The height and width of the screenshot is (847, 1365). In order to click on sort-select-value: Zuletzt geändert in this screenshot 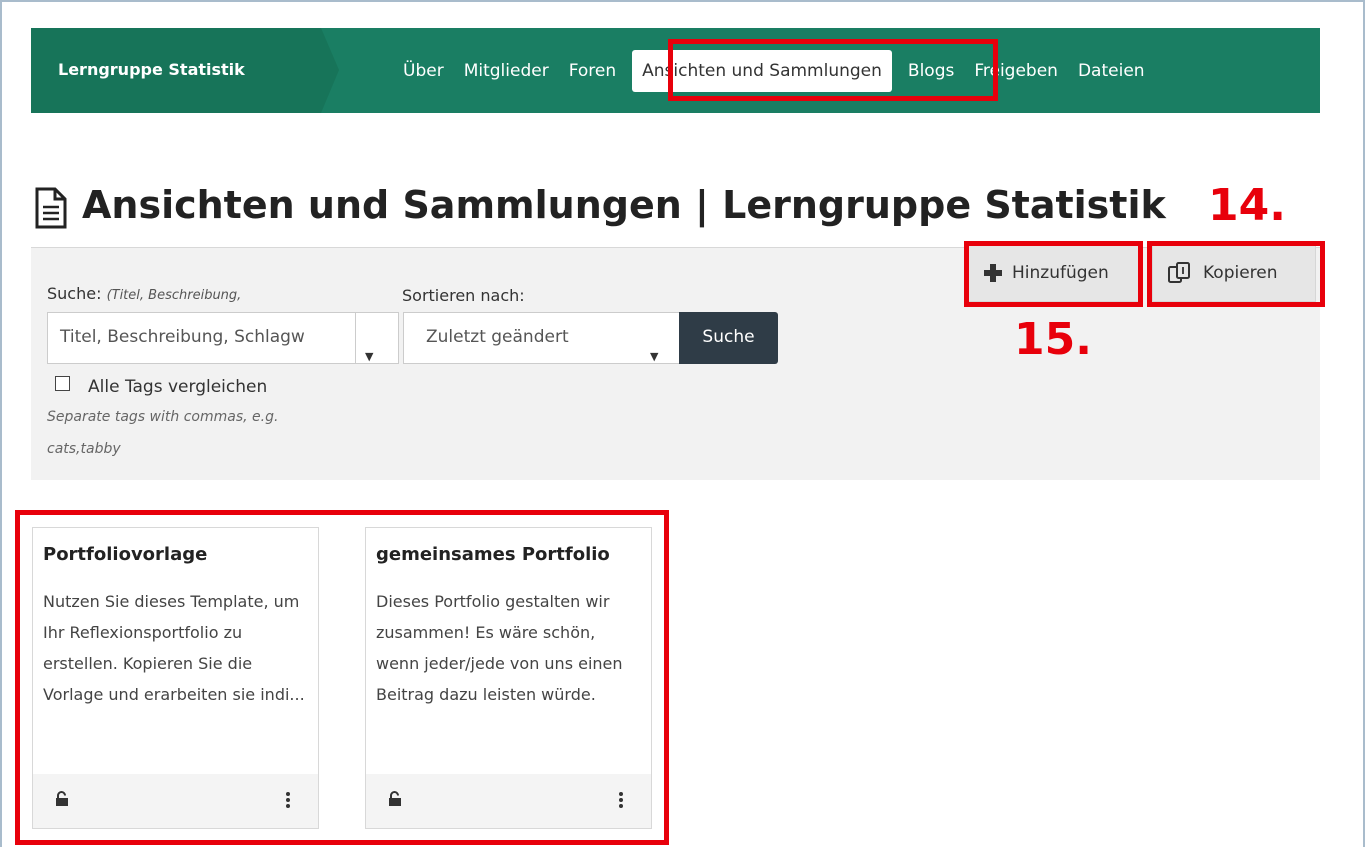, I will do `click(497, 337)`.